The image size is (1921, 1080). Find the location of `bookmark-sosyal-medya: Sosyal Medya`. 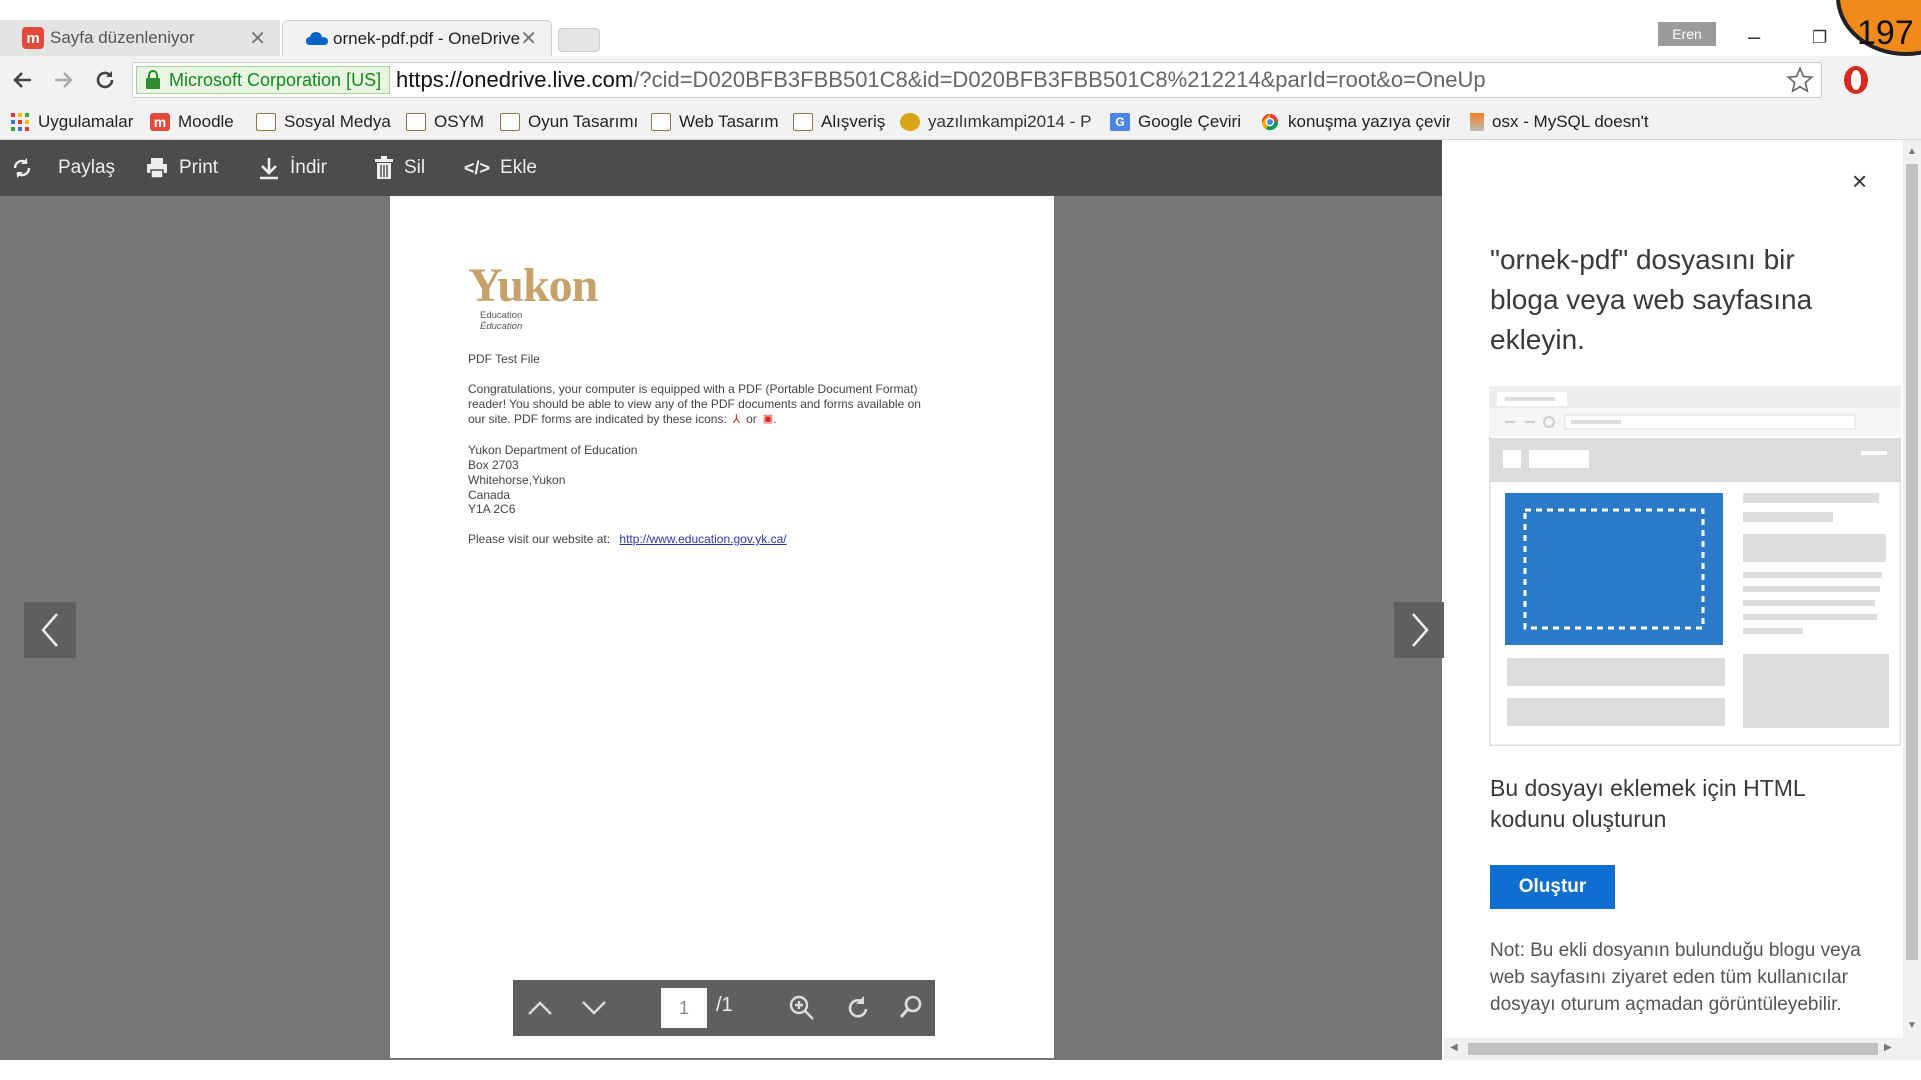

bookmark-sosyal-medya: Sosyal Medya is located at coordinates (323, 122).